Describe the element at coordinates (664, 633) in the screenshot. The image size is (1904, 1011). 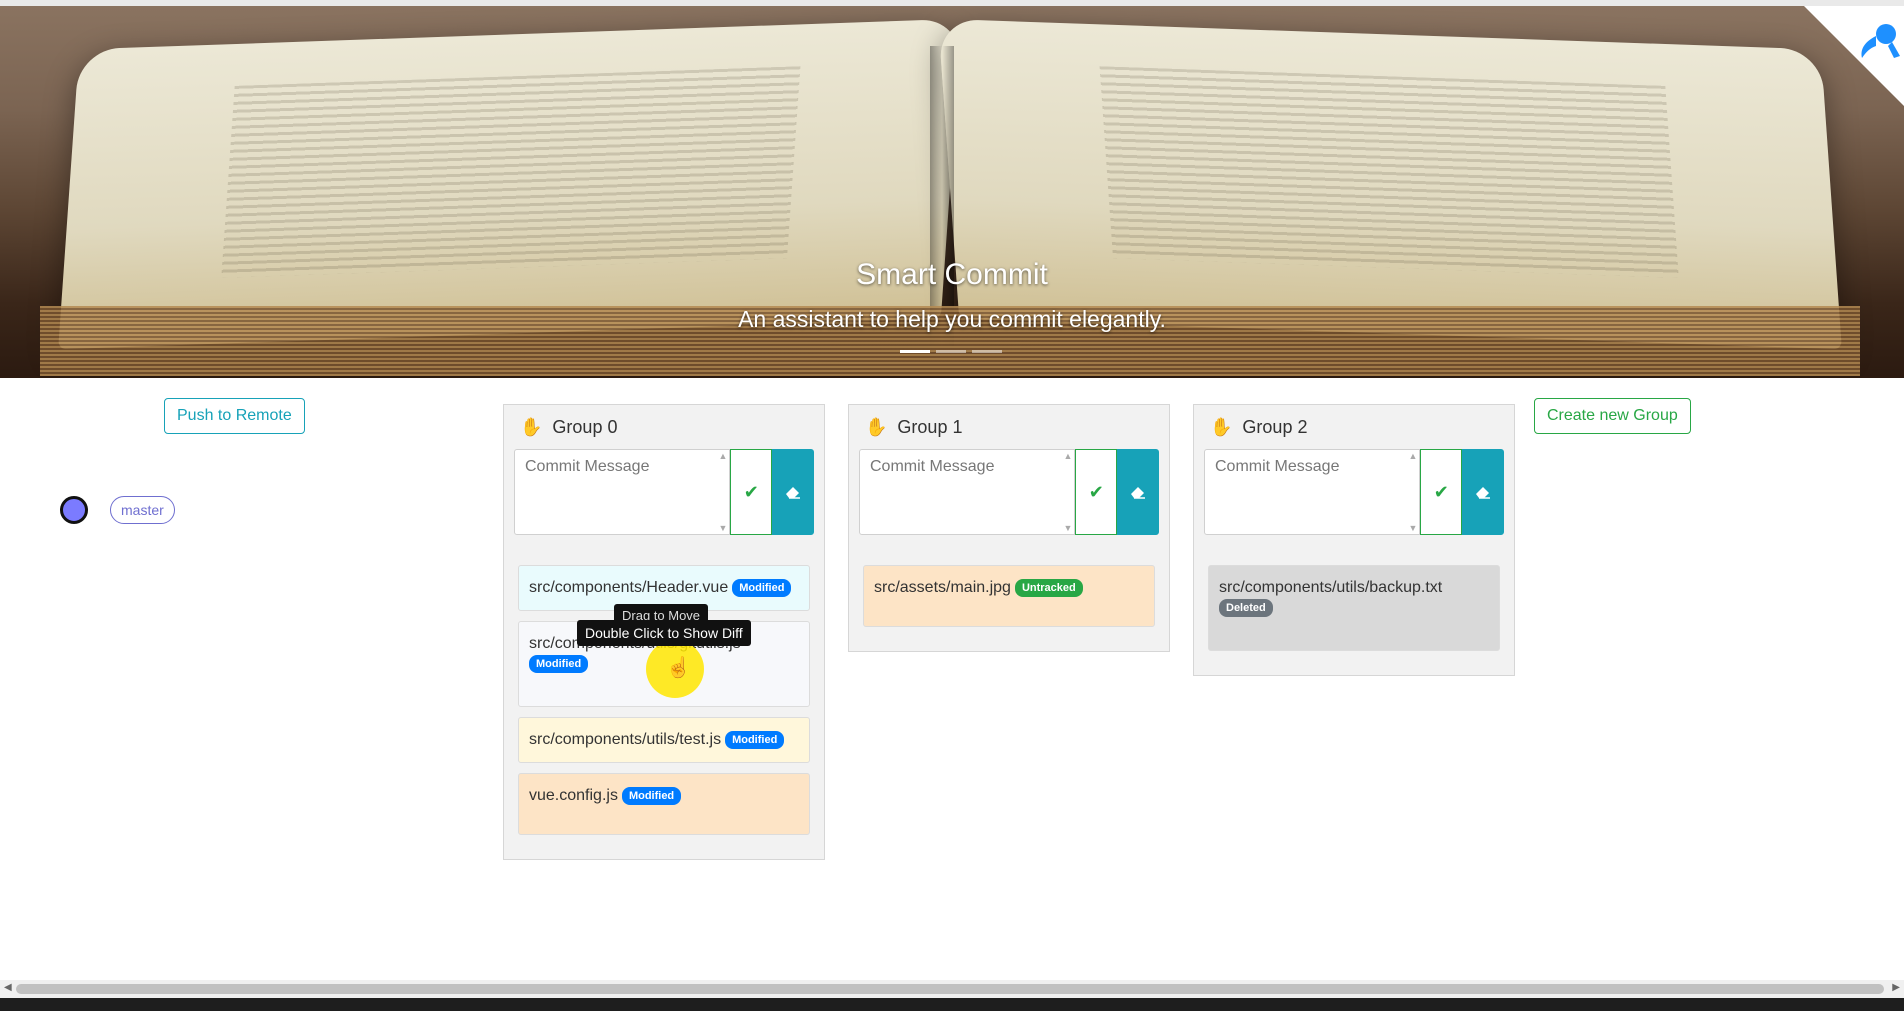
I see `diff-tooltip: Double Click to Show Diff` at that location.